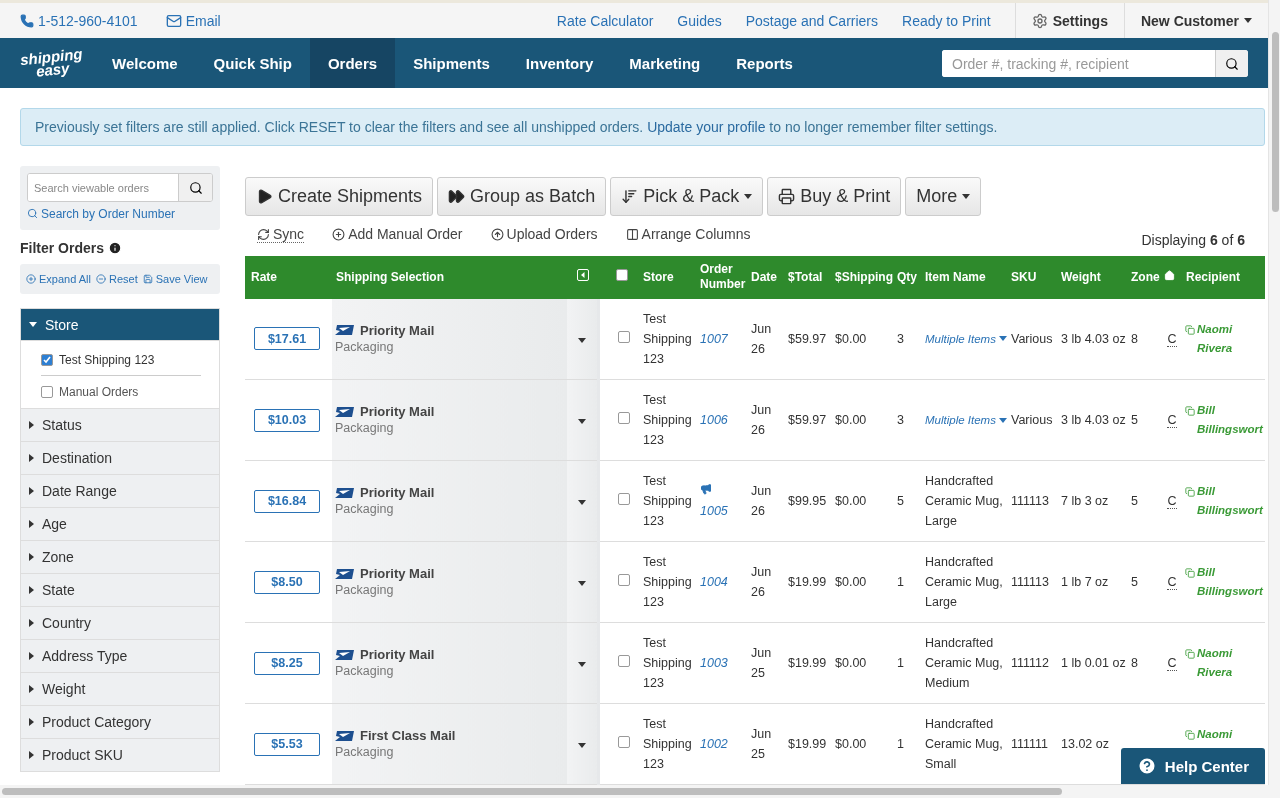  What do you see at coordinates (120, 656) in the screenshot?
I see `filter-section: Address Type` at bounding box center [120, 656].